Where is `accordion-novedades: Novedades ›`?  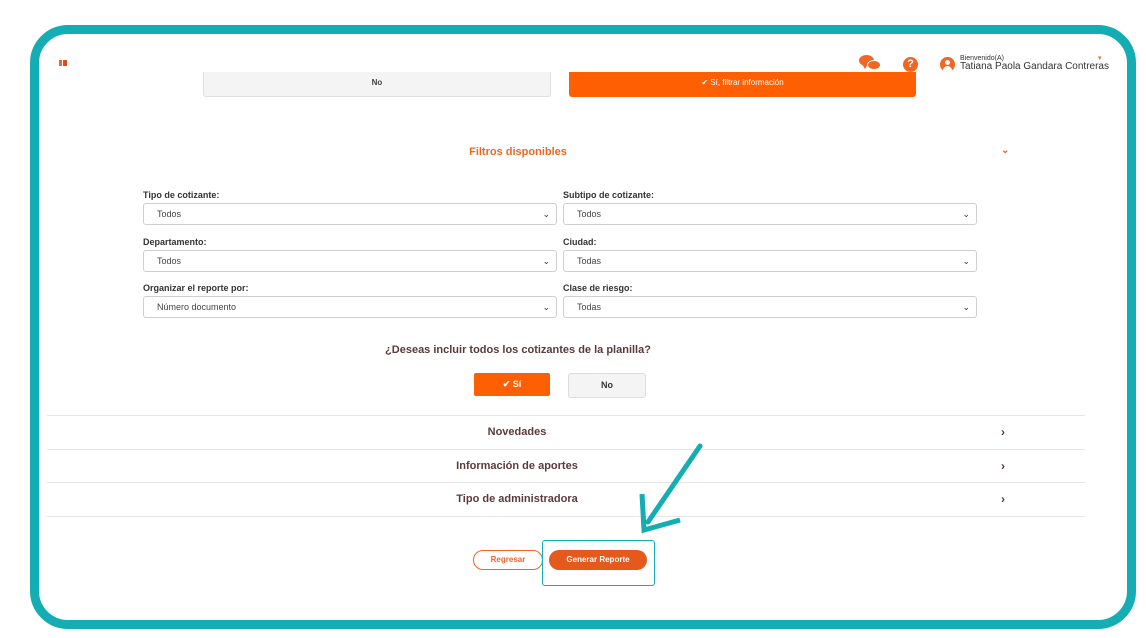
accordion-novedades: Novedades › is located at coordinates (566, 432).